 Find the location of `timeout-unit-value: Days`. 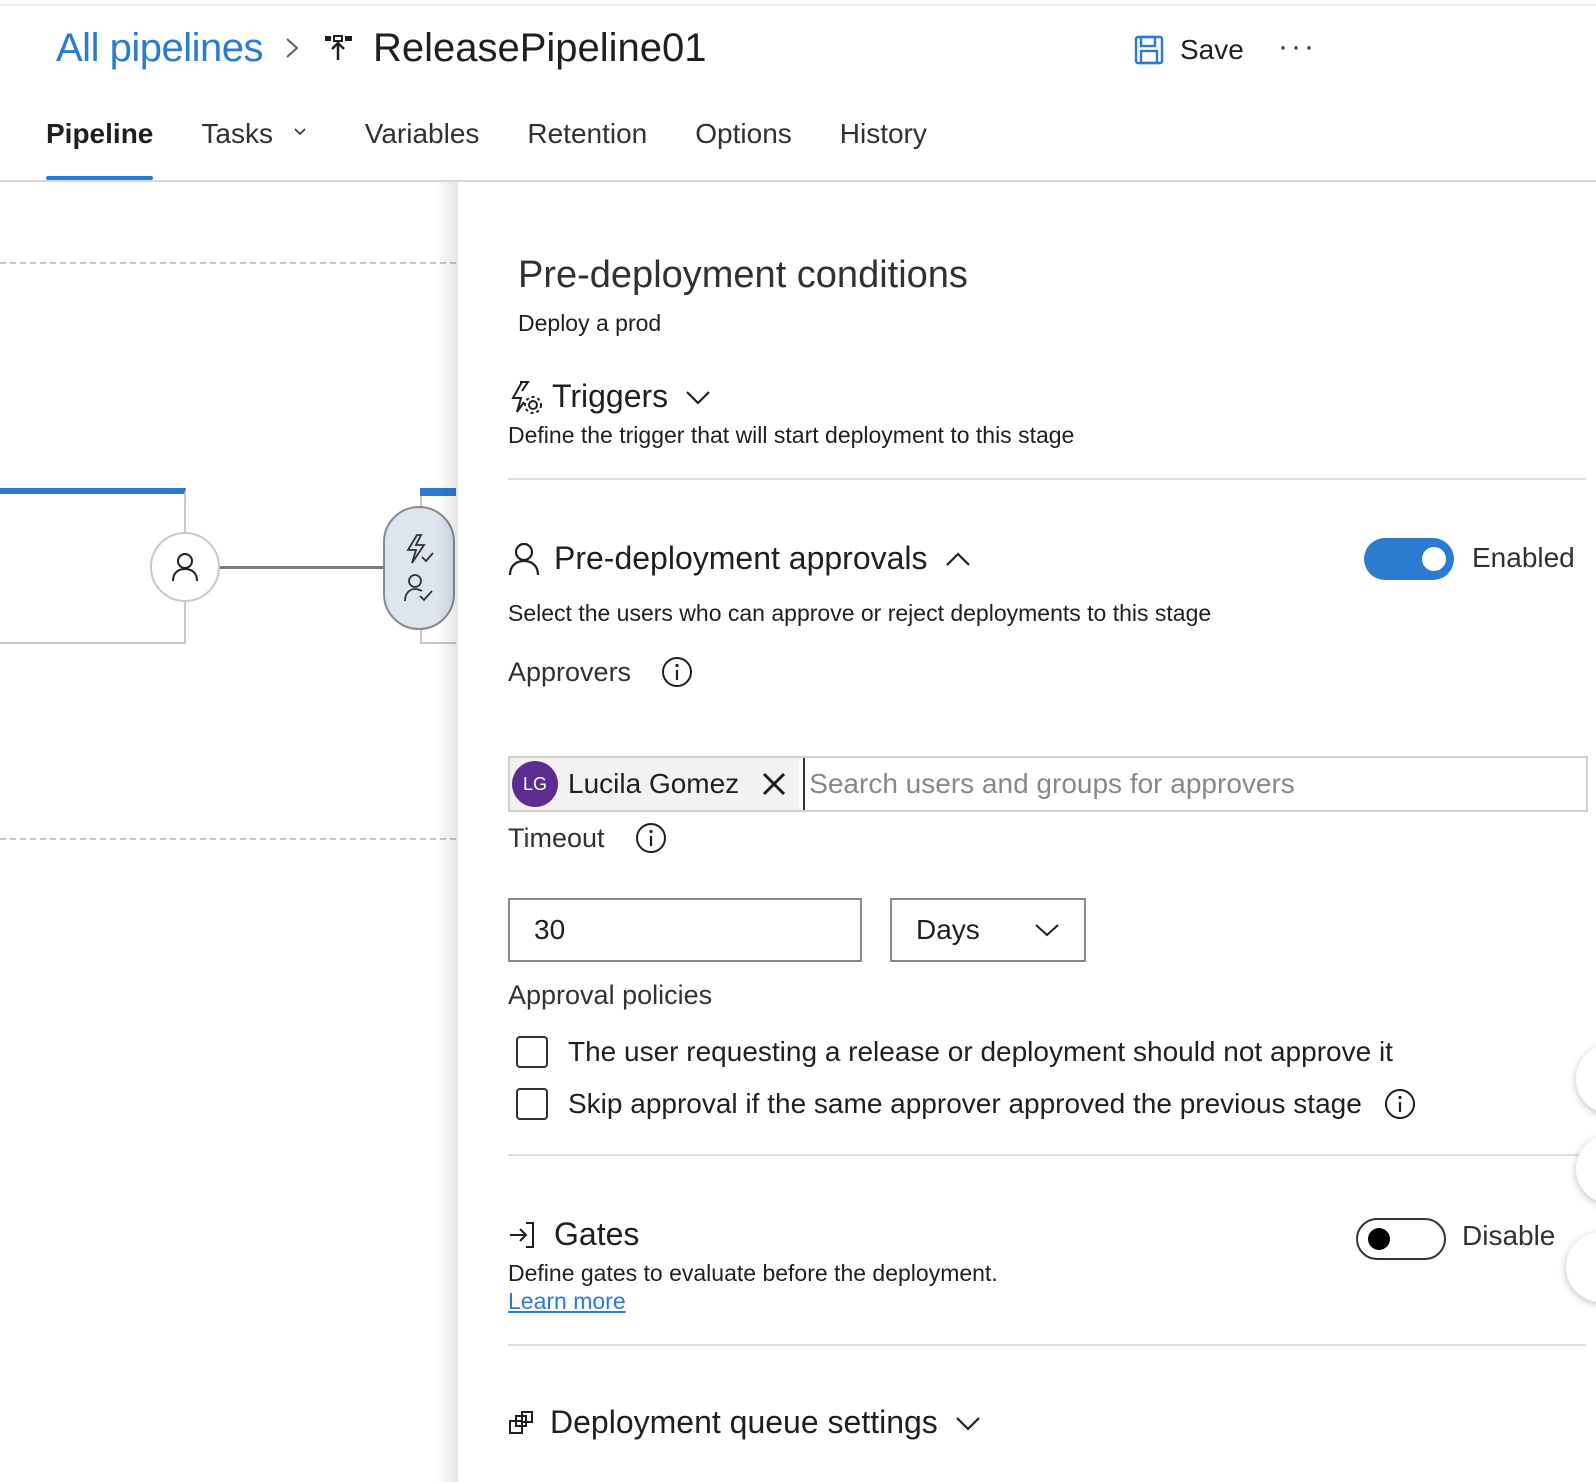

timeout-unit-value: Days is located at coordinates (948, 929).